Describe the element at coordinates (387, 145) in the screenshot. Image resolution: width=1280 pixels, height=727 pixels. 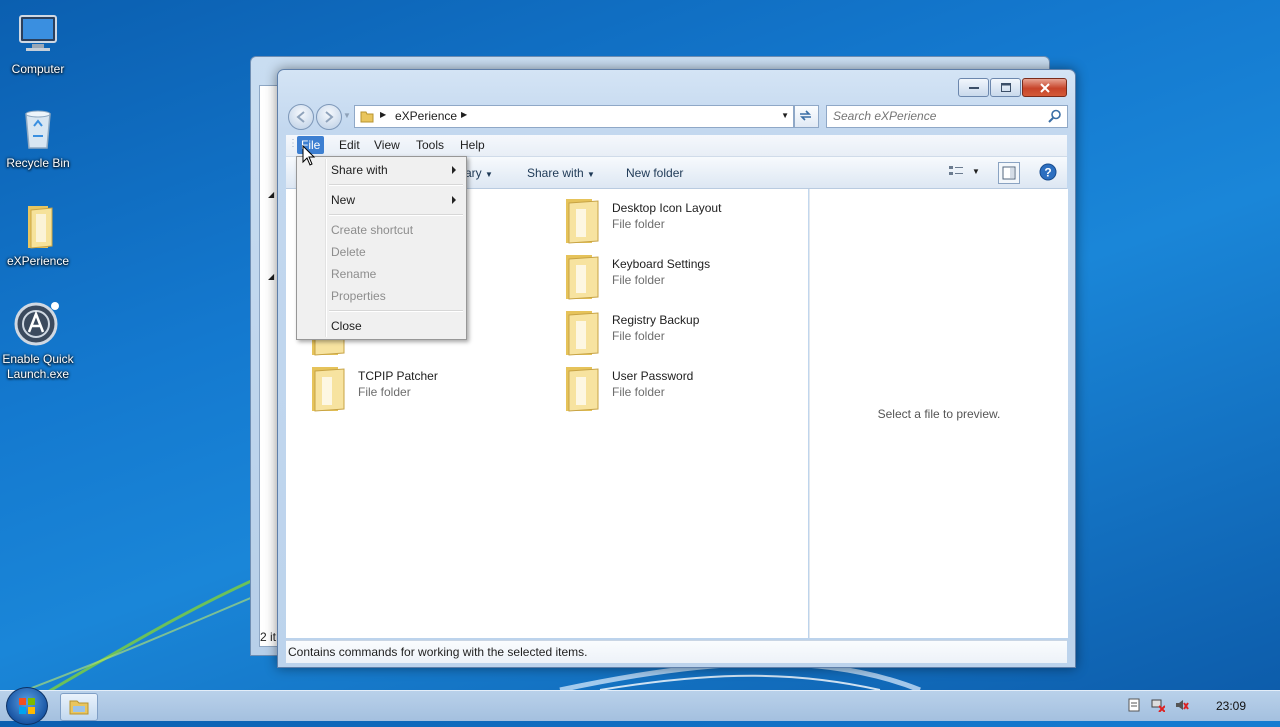
I see `menu-view: View` at that location.